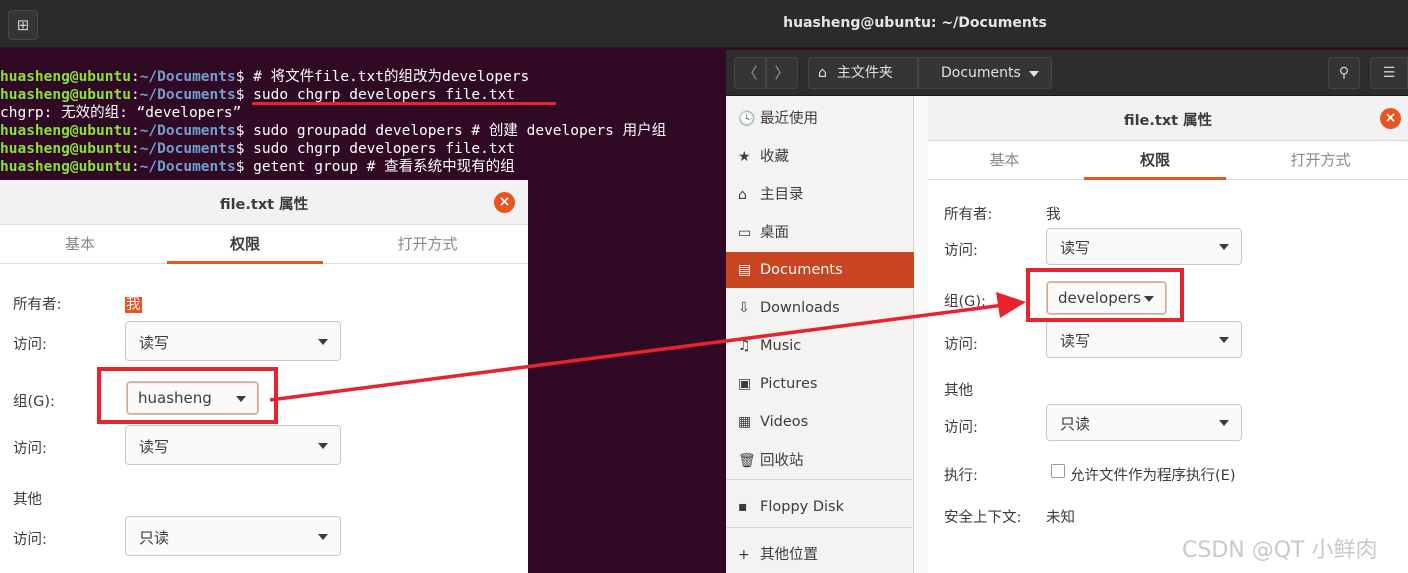  I want to click on watermark: CSDN @QT 小鲜肉, so click(1280, 550).